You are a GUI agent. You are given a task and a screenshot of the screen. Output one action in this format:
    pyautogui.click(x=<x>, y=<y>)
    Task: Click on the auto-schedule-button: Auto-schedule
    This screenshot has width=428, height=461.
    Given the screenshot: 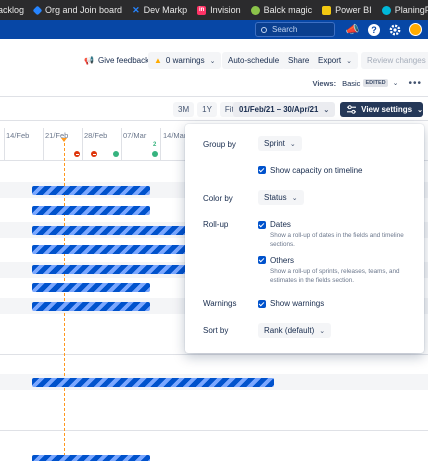 What is the action you would take?
    pyautogui.click(x=254, y=60)
    